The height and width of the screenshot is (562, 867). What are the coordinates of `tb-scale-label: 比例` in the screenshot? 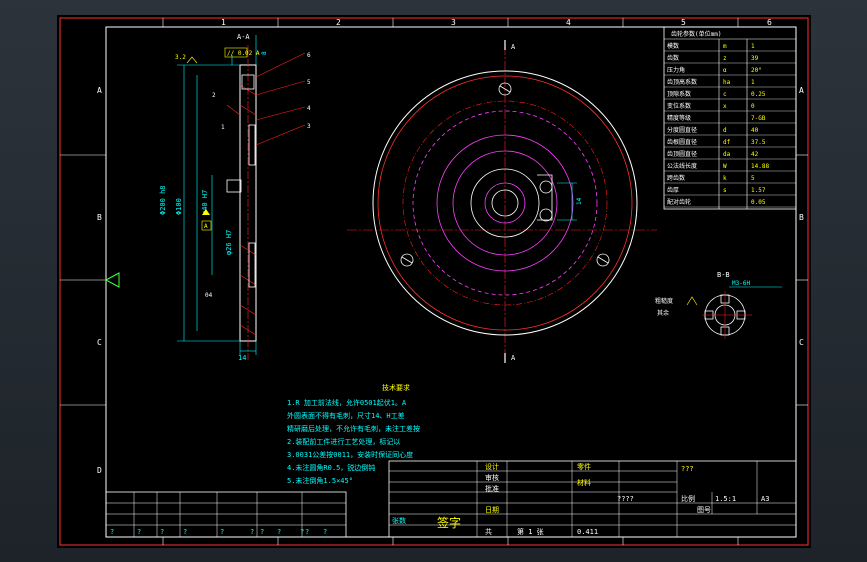 It's located at (688, 498).